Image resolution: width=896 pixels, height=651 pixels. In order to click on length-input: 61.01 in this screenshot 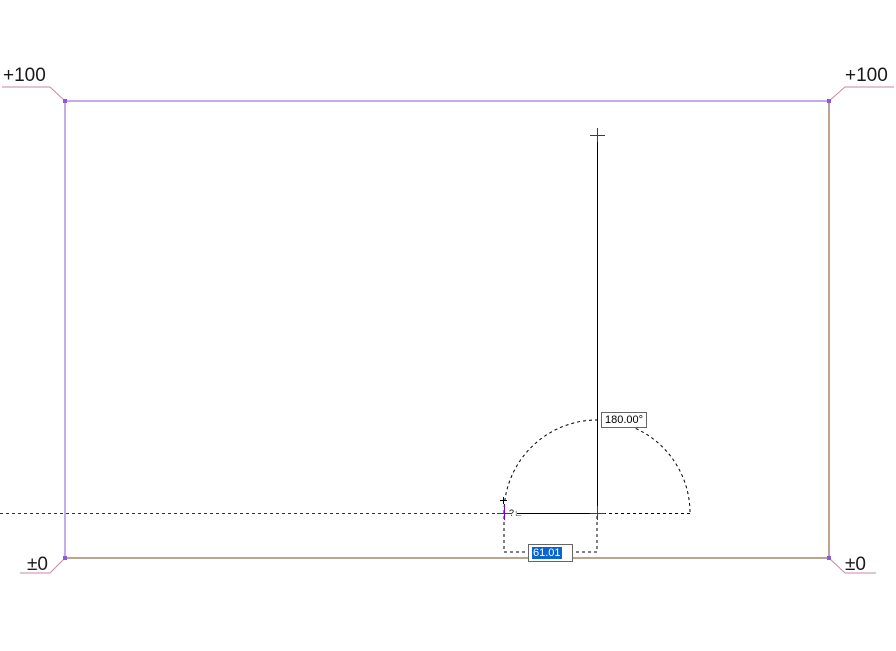, I will do `click(550, 553)`.